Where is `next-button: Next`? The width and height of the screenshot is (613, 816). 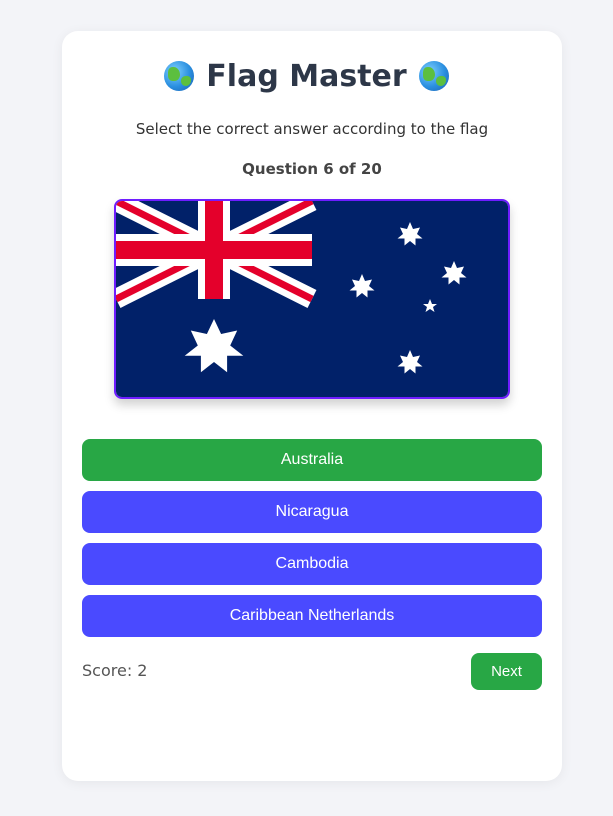 next-button: Next is located at coordinates (506, 671).